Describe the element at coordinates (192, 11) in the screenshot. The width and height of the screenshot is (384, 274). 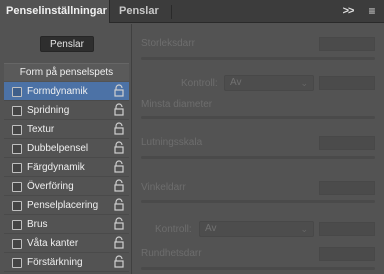
I see `panel-tab-bar: Penselinställningar Penslar >> ≡` at that location.